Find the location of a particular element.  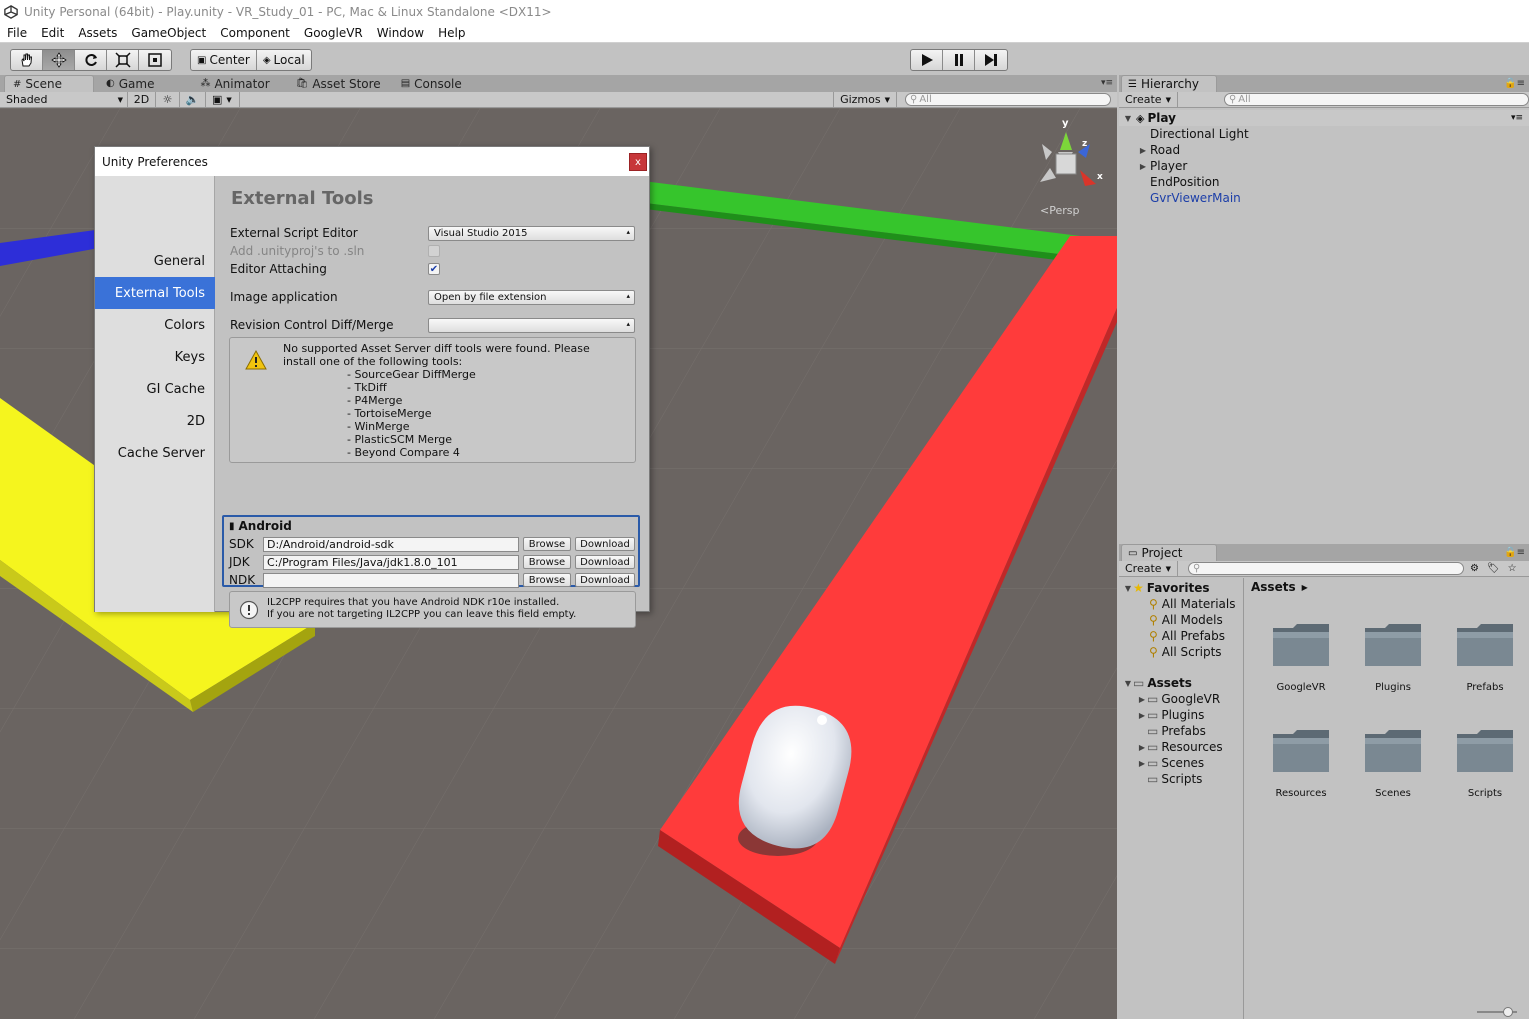

favorite-item: ⚲ All Prefabs is located at coordinates (1181, 636).